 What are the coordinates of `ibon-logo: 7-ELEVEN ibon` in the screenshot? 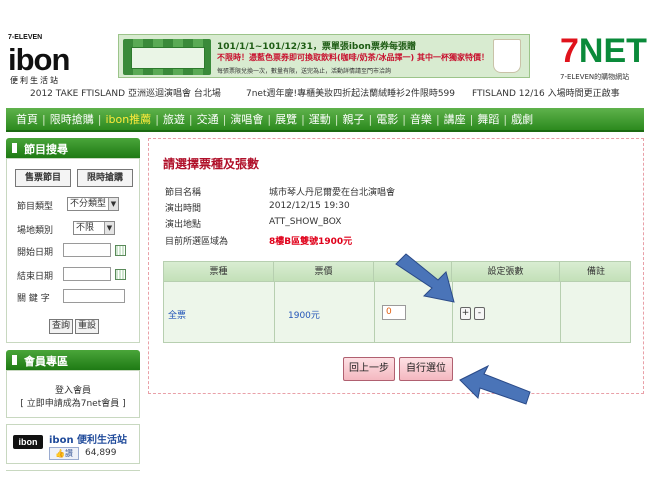 It's located at (49, 55).